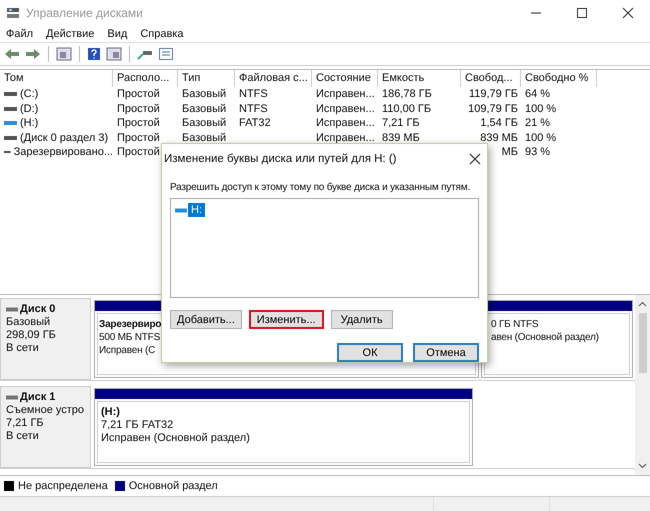 The height and width of the screenshot is (511, 650). I want to click on partition-info: авен (Основной раздел), so click(545, 337).